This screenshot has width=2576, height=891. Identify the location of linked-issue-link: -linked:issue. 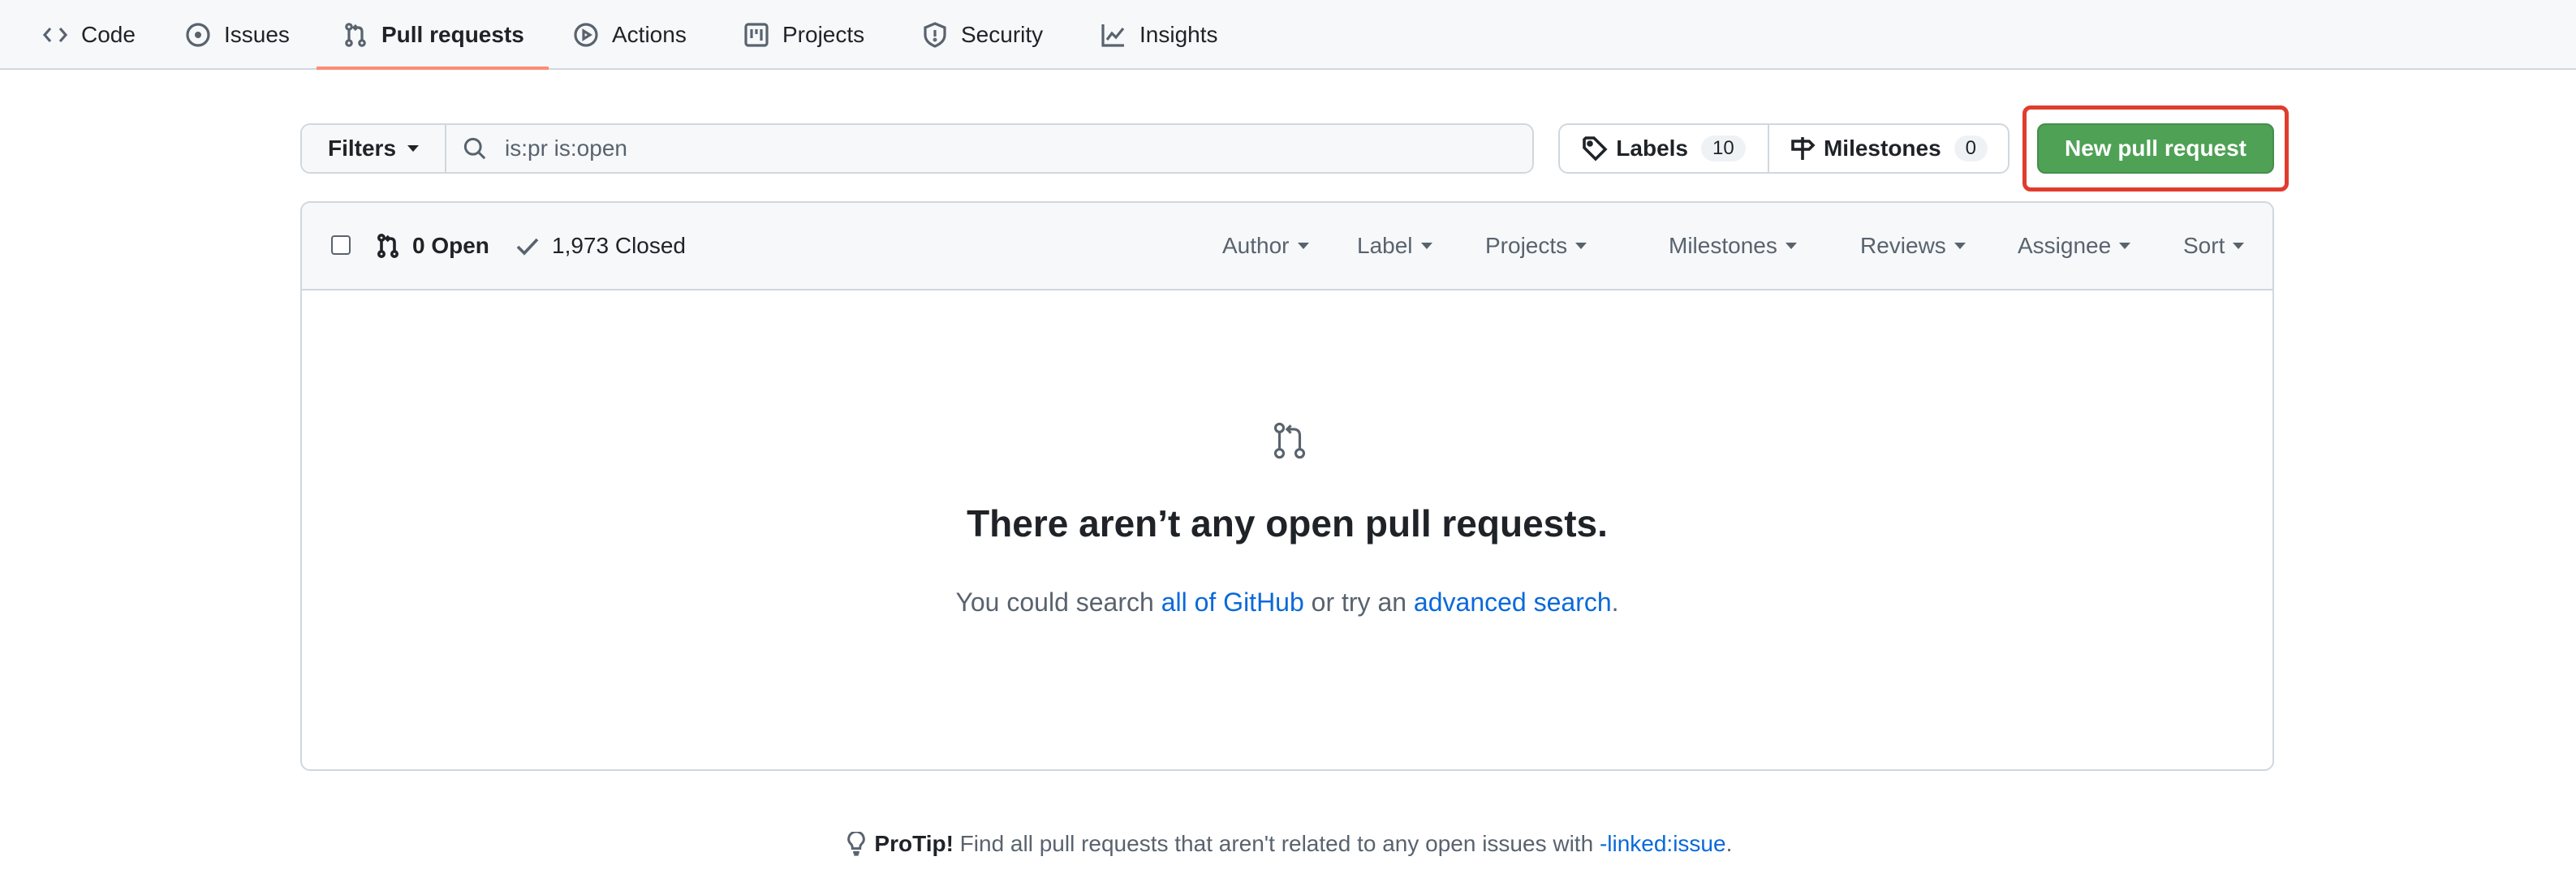
(1663, 843).